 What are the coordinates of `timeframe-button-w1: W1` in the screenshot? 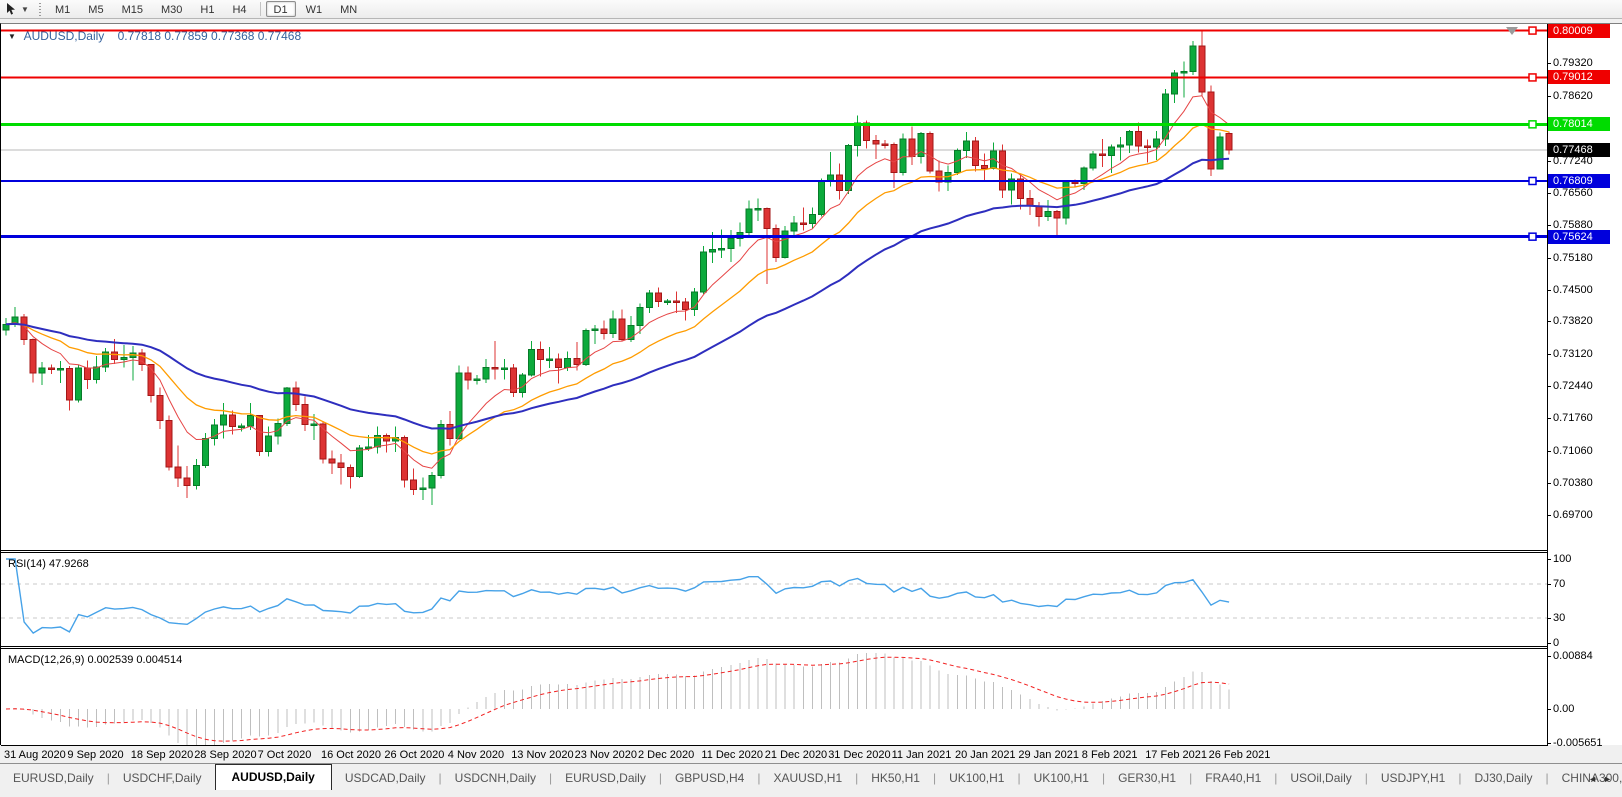 It's located at (314, 9).